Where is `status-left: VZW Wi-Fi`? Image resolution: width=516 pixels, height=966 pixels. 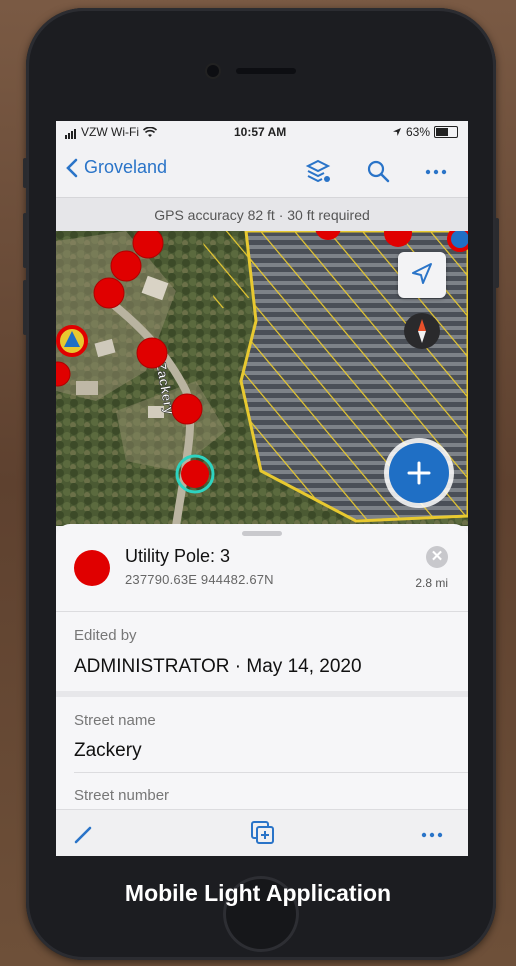 status-left: VZW Wi-Fi is located at coordinates (111, 132).